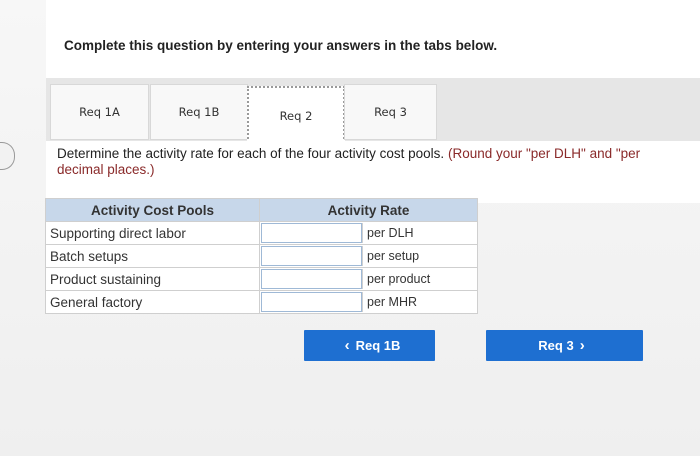  What do you see at coordinates (347, 345) in the screenshot?
I see `chevron-left-icon: ‹` at bounding box center [347, 345].